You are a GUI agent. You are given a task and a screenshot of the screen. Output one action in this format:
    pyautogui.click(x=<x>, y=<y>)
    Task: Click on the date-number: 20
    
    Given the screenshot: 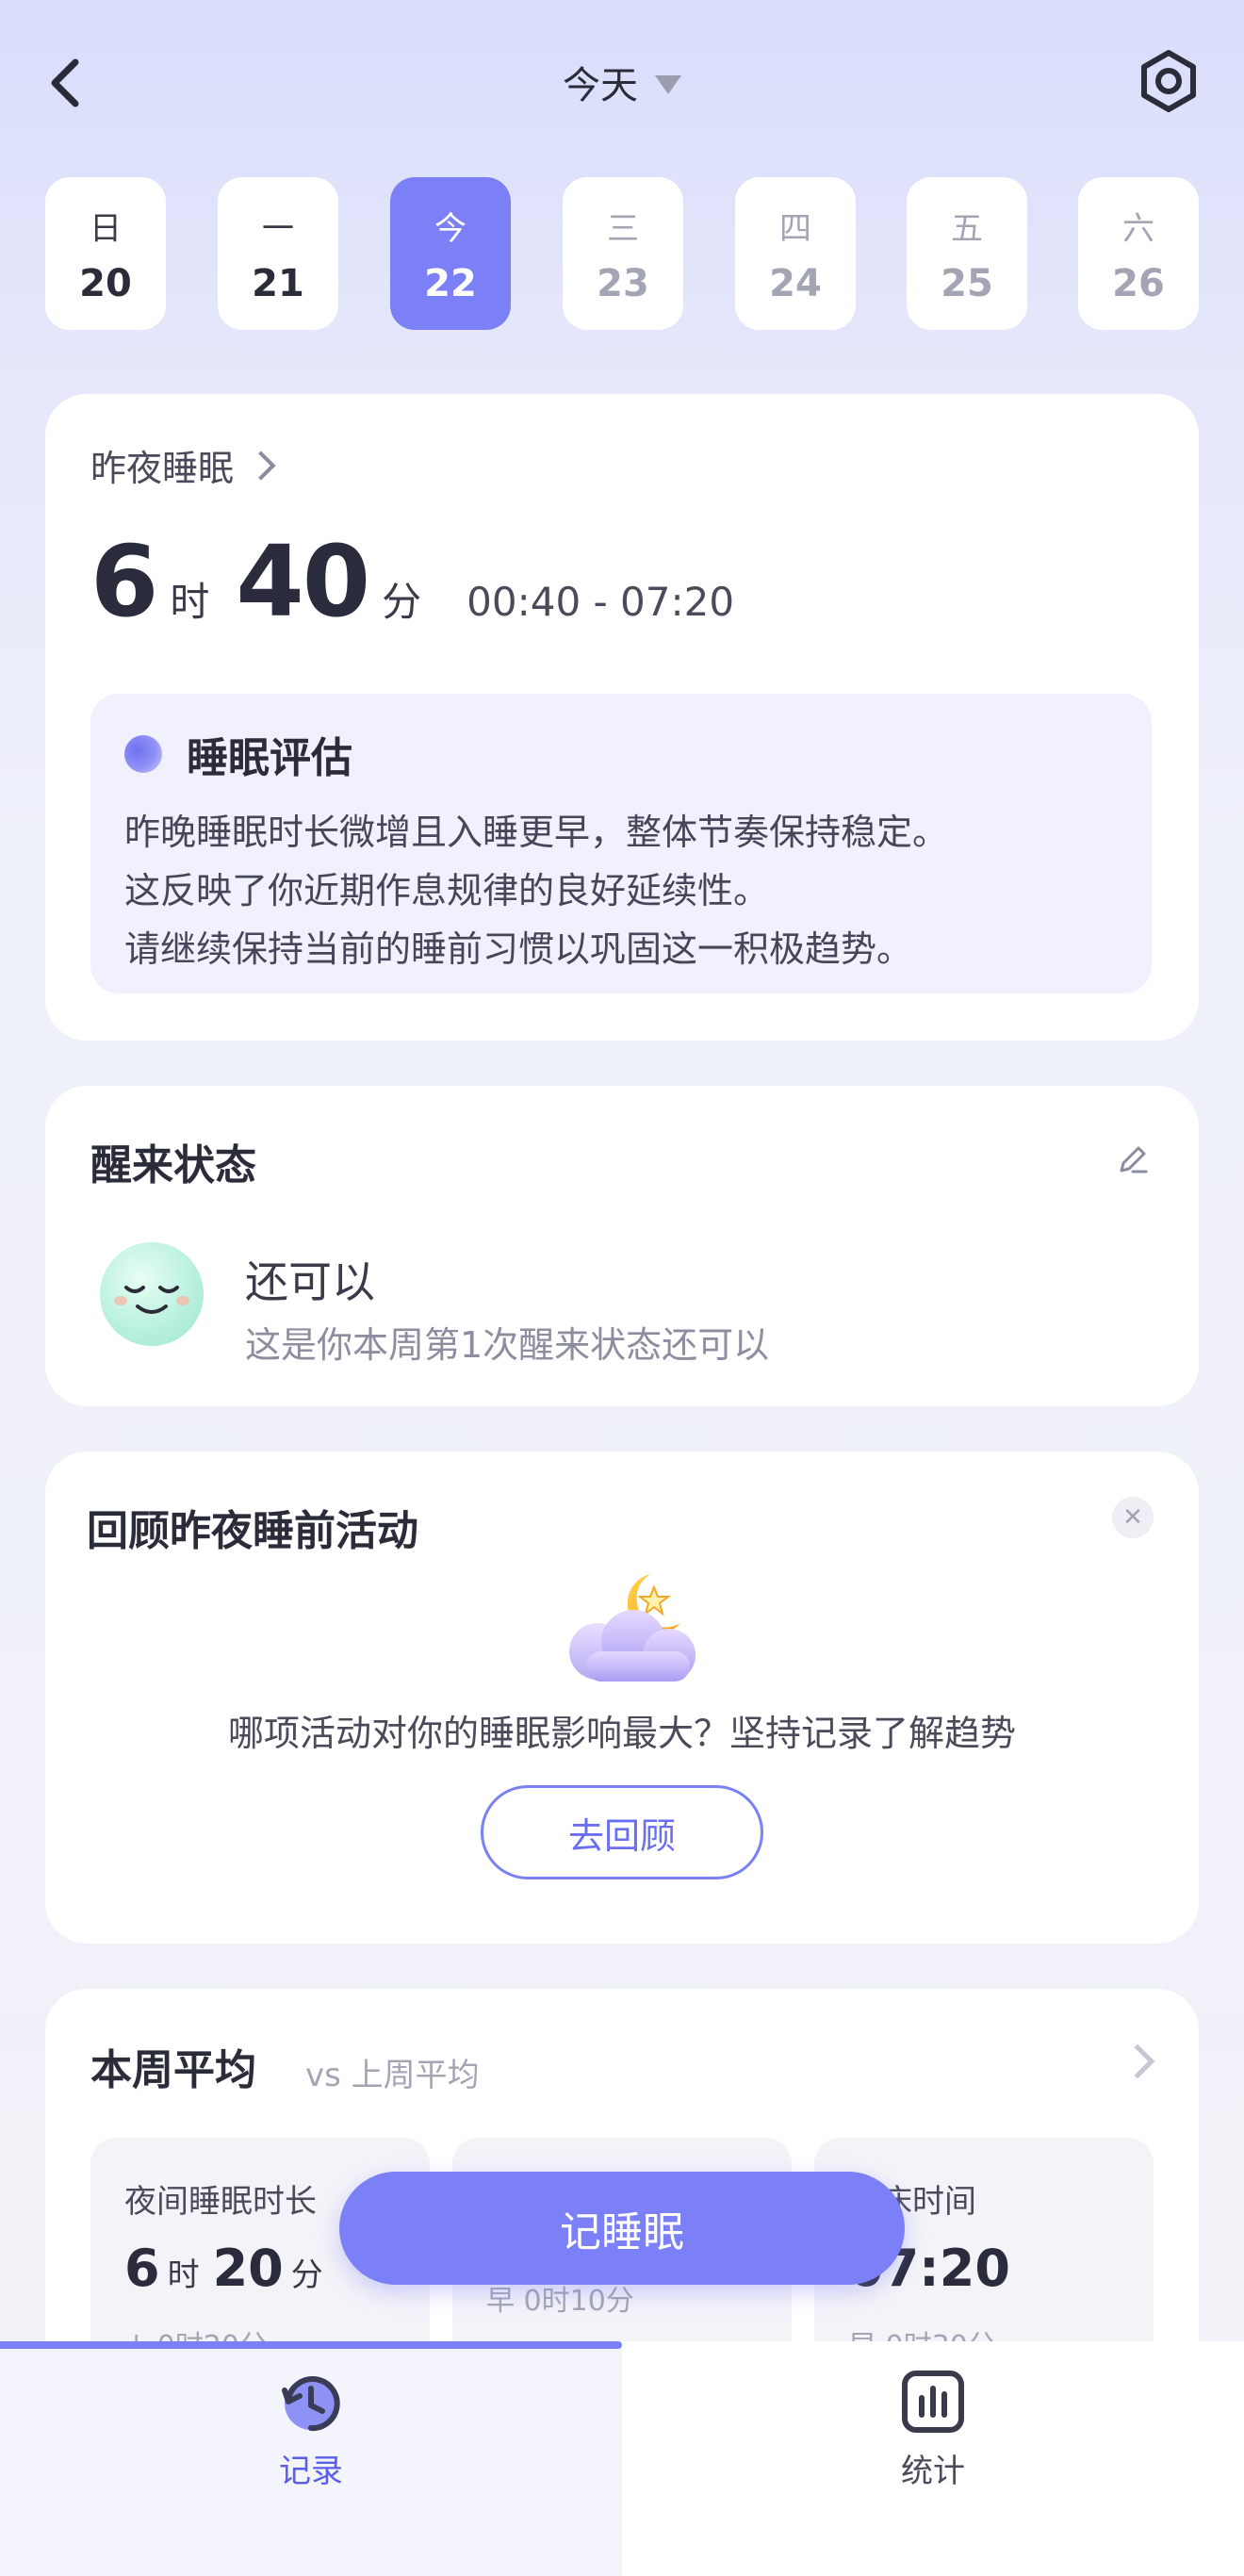 What is the action you would take?
    pyautogui.click(x=105, y=283)
    